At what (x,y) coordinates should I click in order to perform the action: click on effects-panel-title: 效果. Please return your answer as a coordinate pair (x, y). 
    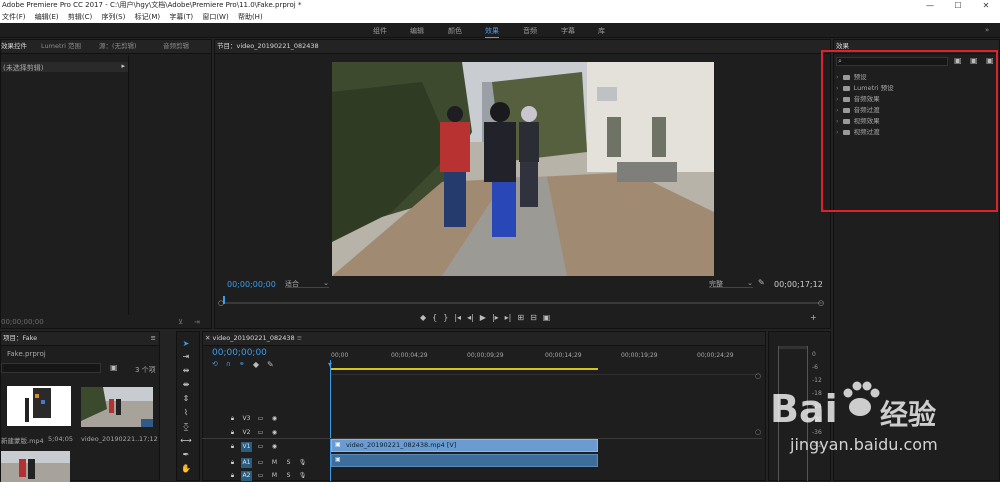
    Looking at the image, I should click on (842, 46).